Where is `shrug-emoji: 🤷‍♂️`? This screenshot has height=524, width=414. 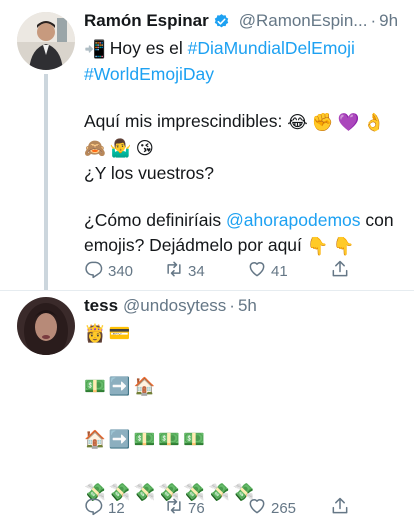 shrug-emoji: 🤷‍♂️ is located at coordinates (120, 147).